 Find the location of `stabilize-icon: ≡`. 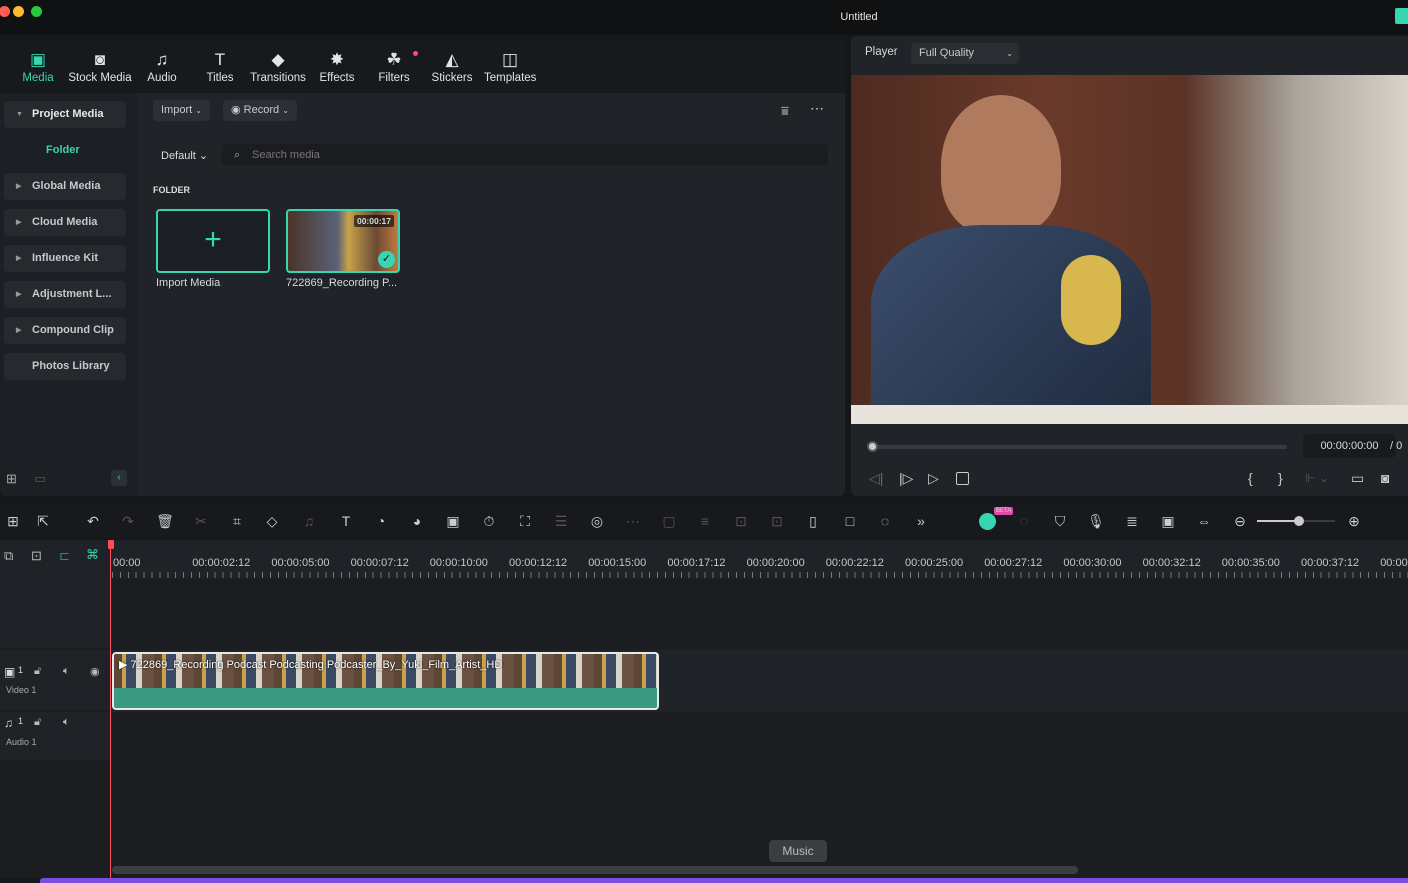

stabilize-icon: ≡ is located at coordinates (705, 521).